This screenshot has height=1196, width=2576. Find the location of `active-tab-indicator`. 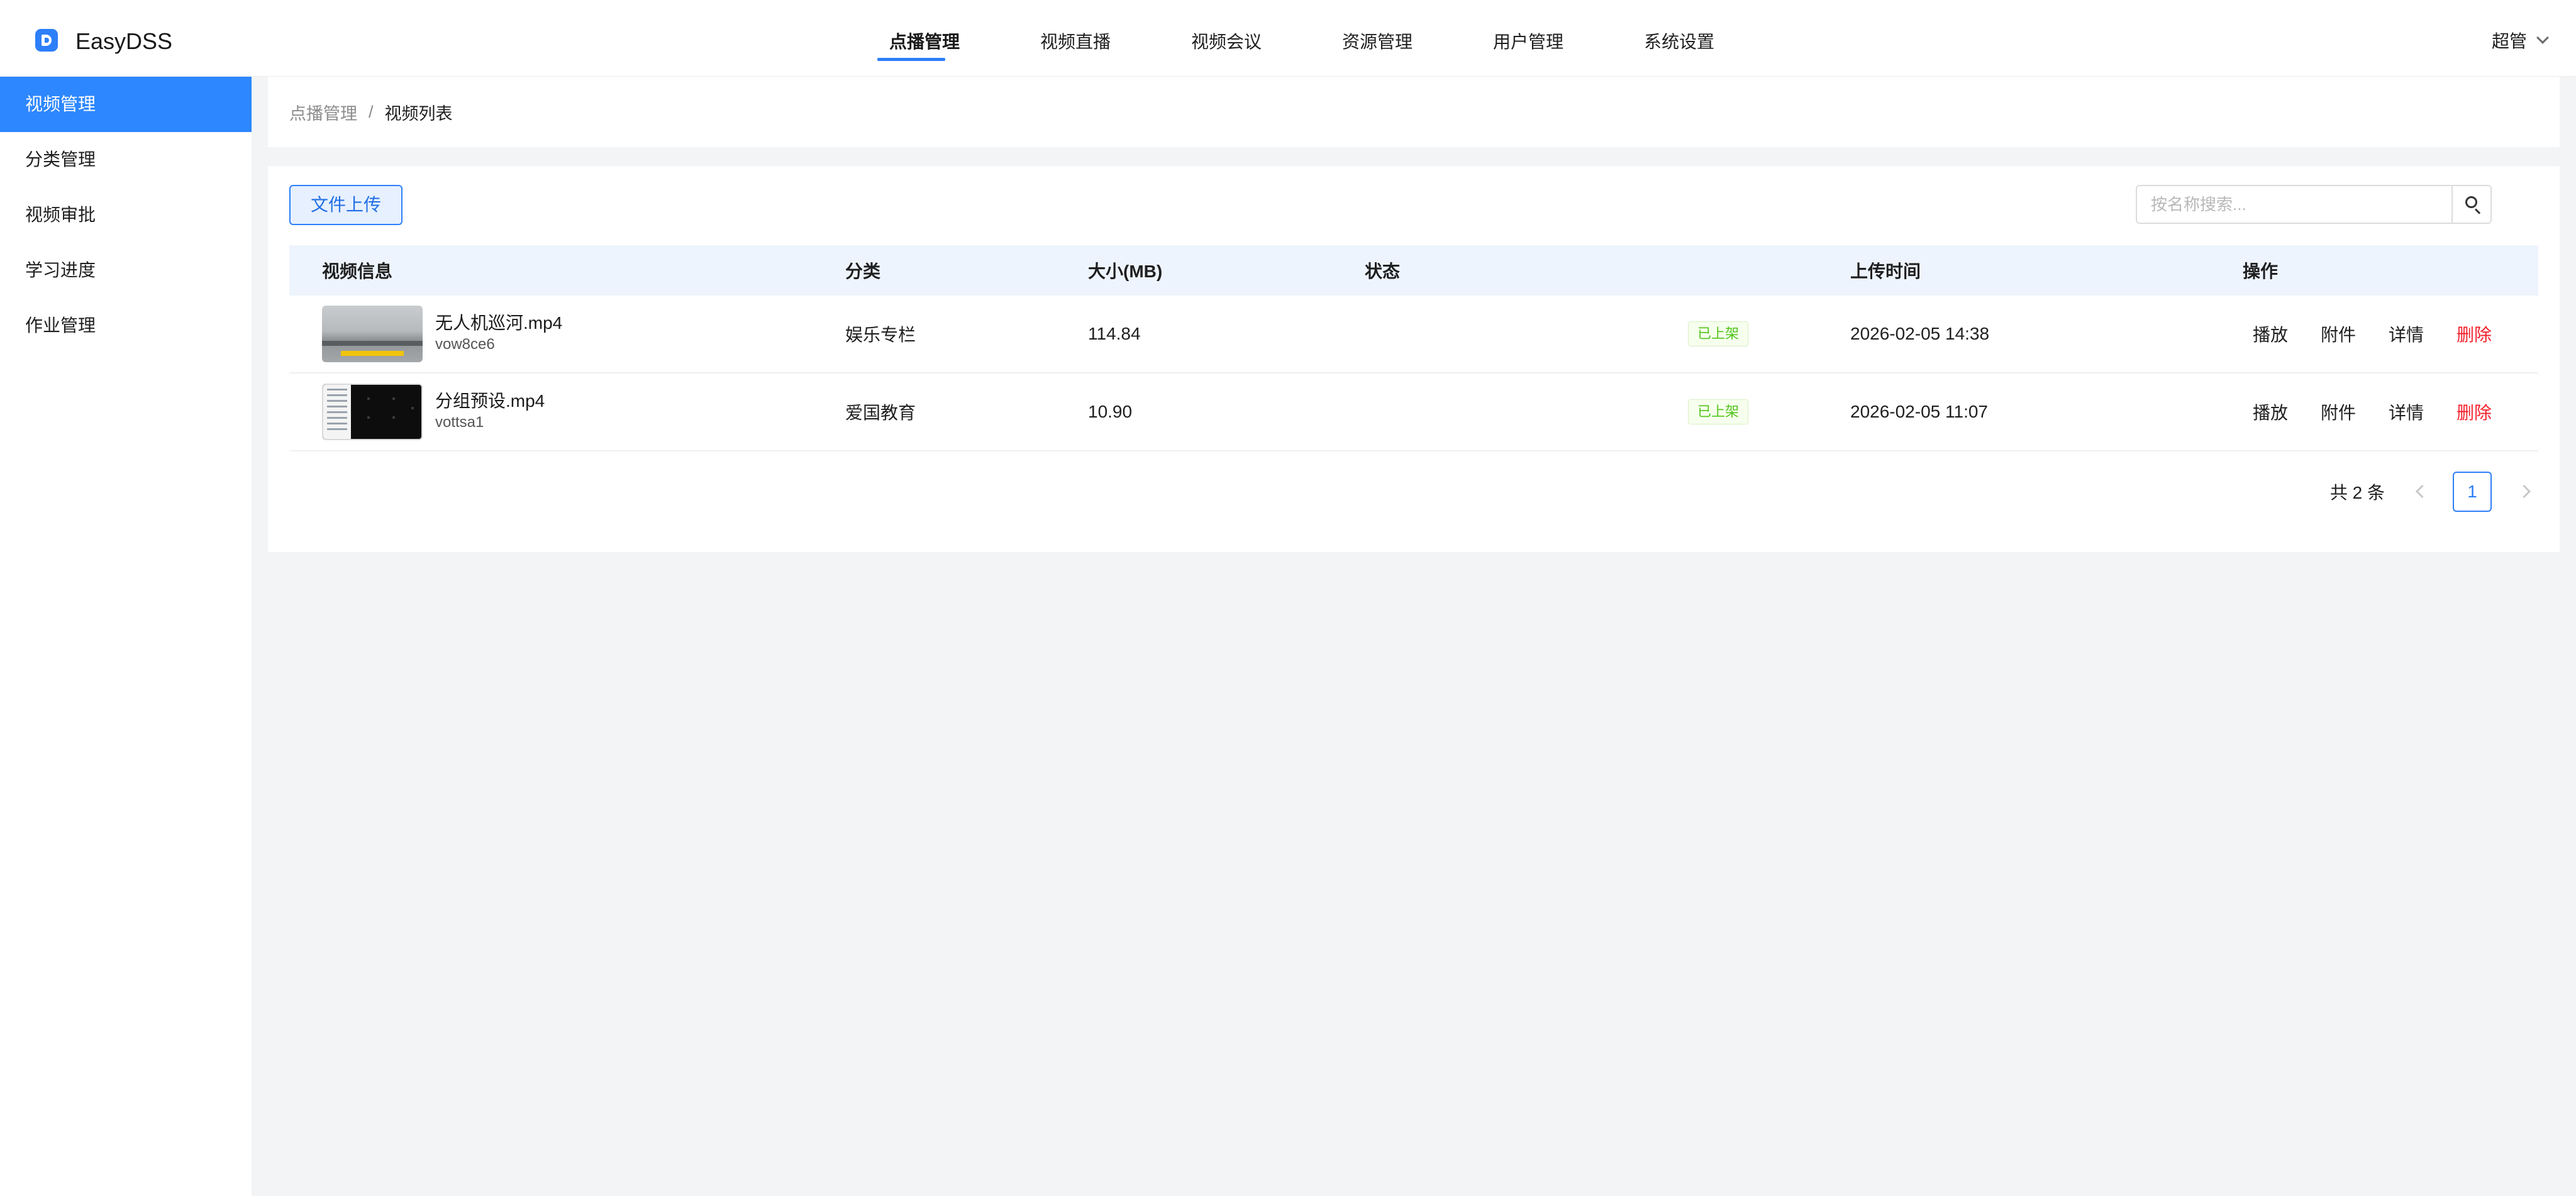

active-tab-indicator is located at coordinates (911, 59).